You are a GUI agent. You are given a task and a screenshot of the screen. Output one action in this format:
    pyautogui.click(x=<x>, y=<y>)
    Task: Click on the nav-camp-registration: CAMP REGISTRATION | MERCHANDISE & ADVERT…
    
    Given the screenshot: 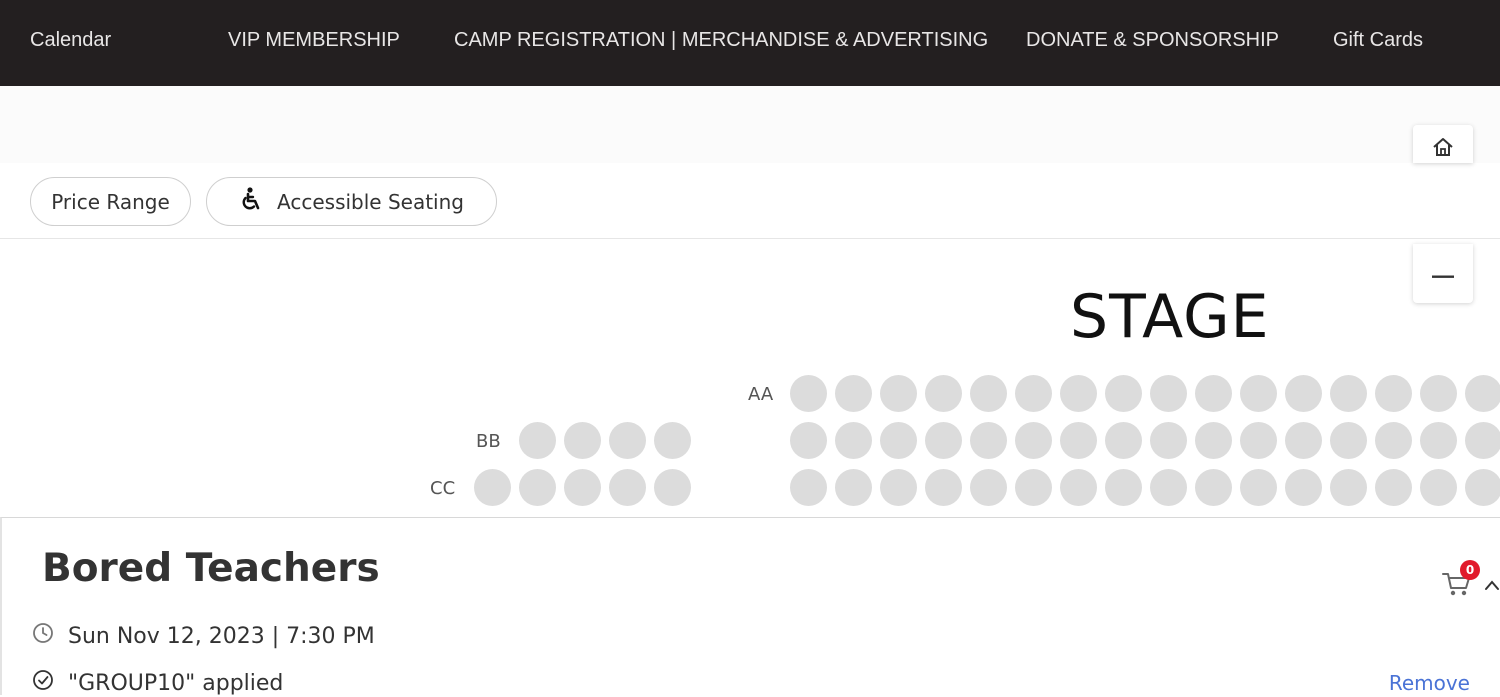 What is the action you would take?
    pyautogui.click(x=721, y=40)
    